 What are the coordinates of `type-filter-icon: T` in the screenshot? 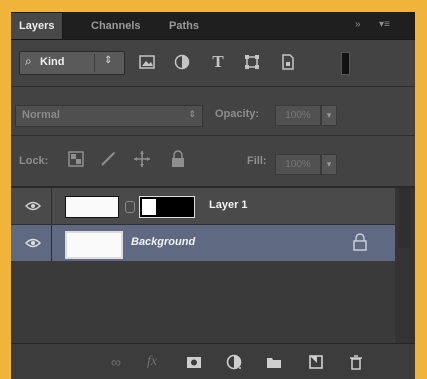 It's located at (218, 62).